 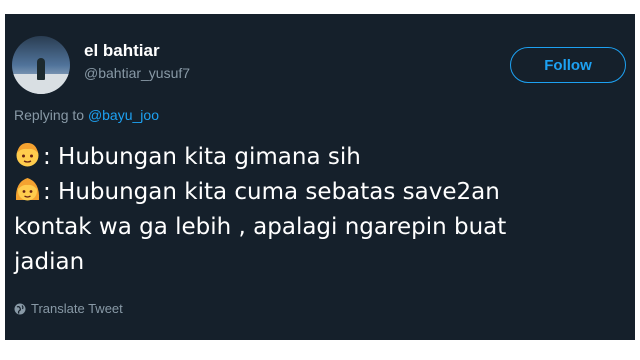 I want to click on translate-tweet-link: Translate Tweet, so click(x=68, y=308).